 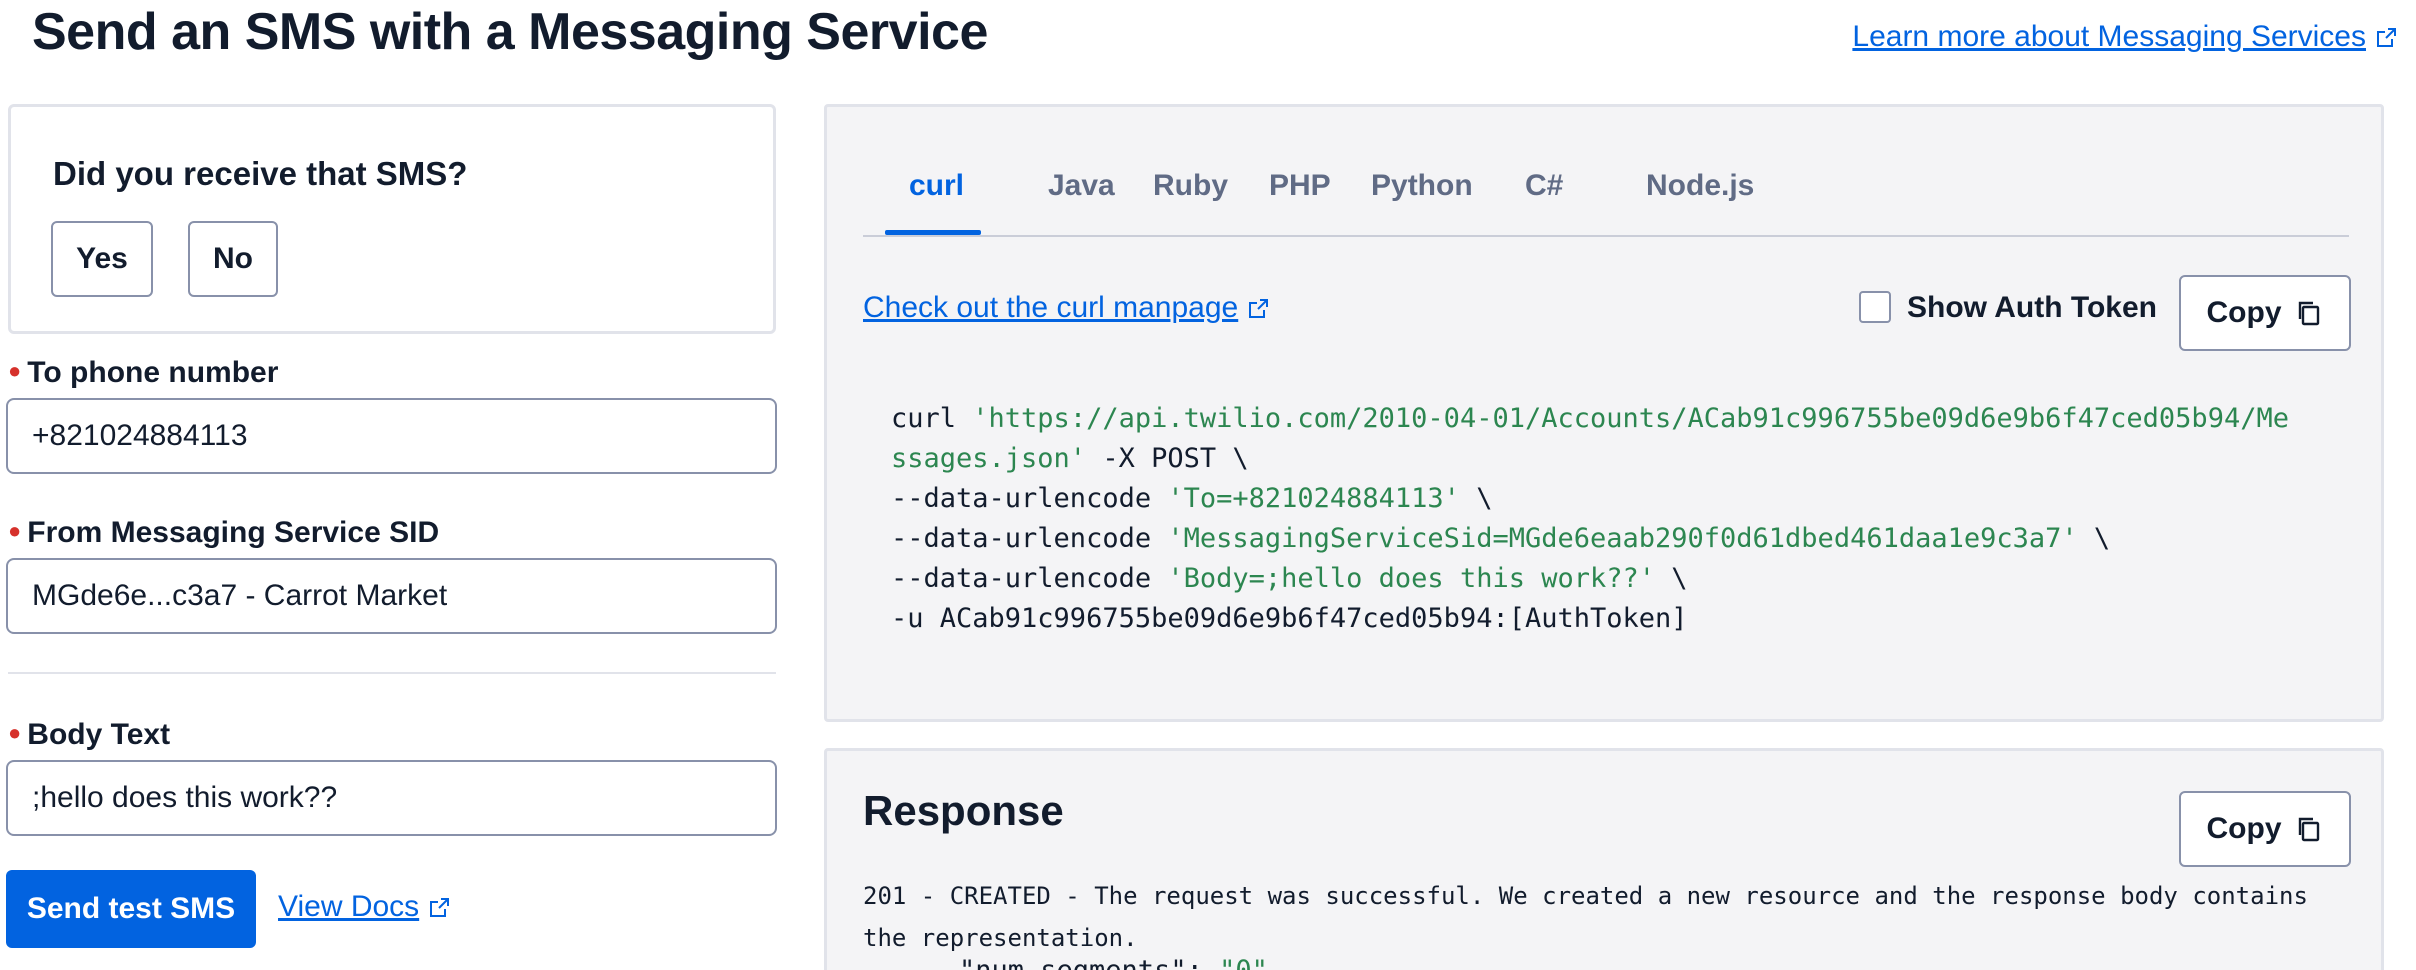 I want to click on response-title: Response, so click(x=963, y=810).